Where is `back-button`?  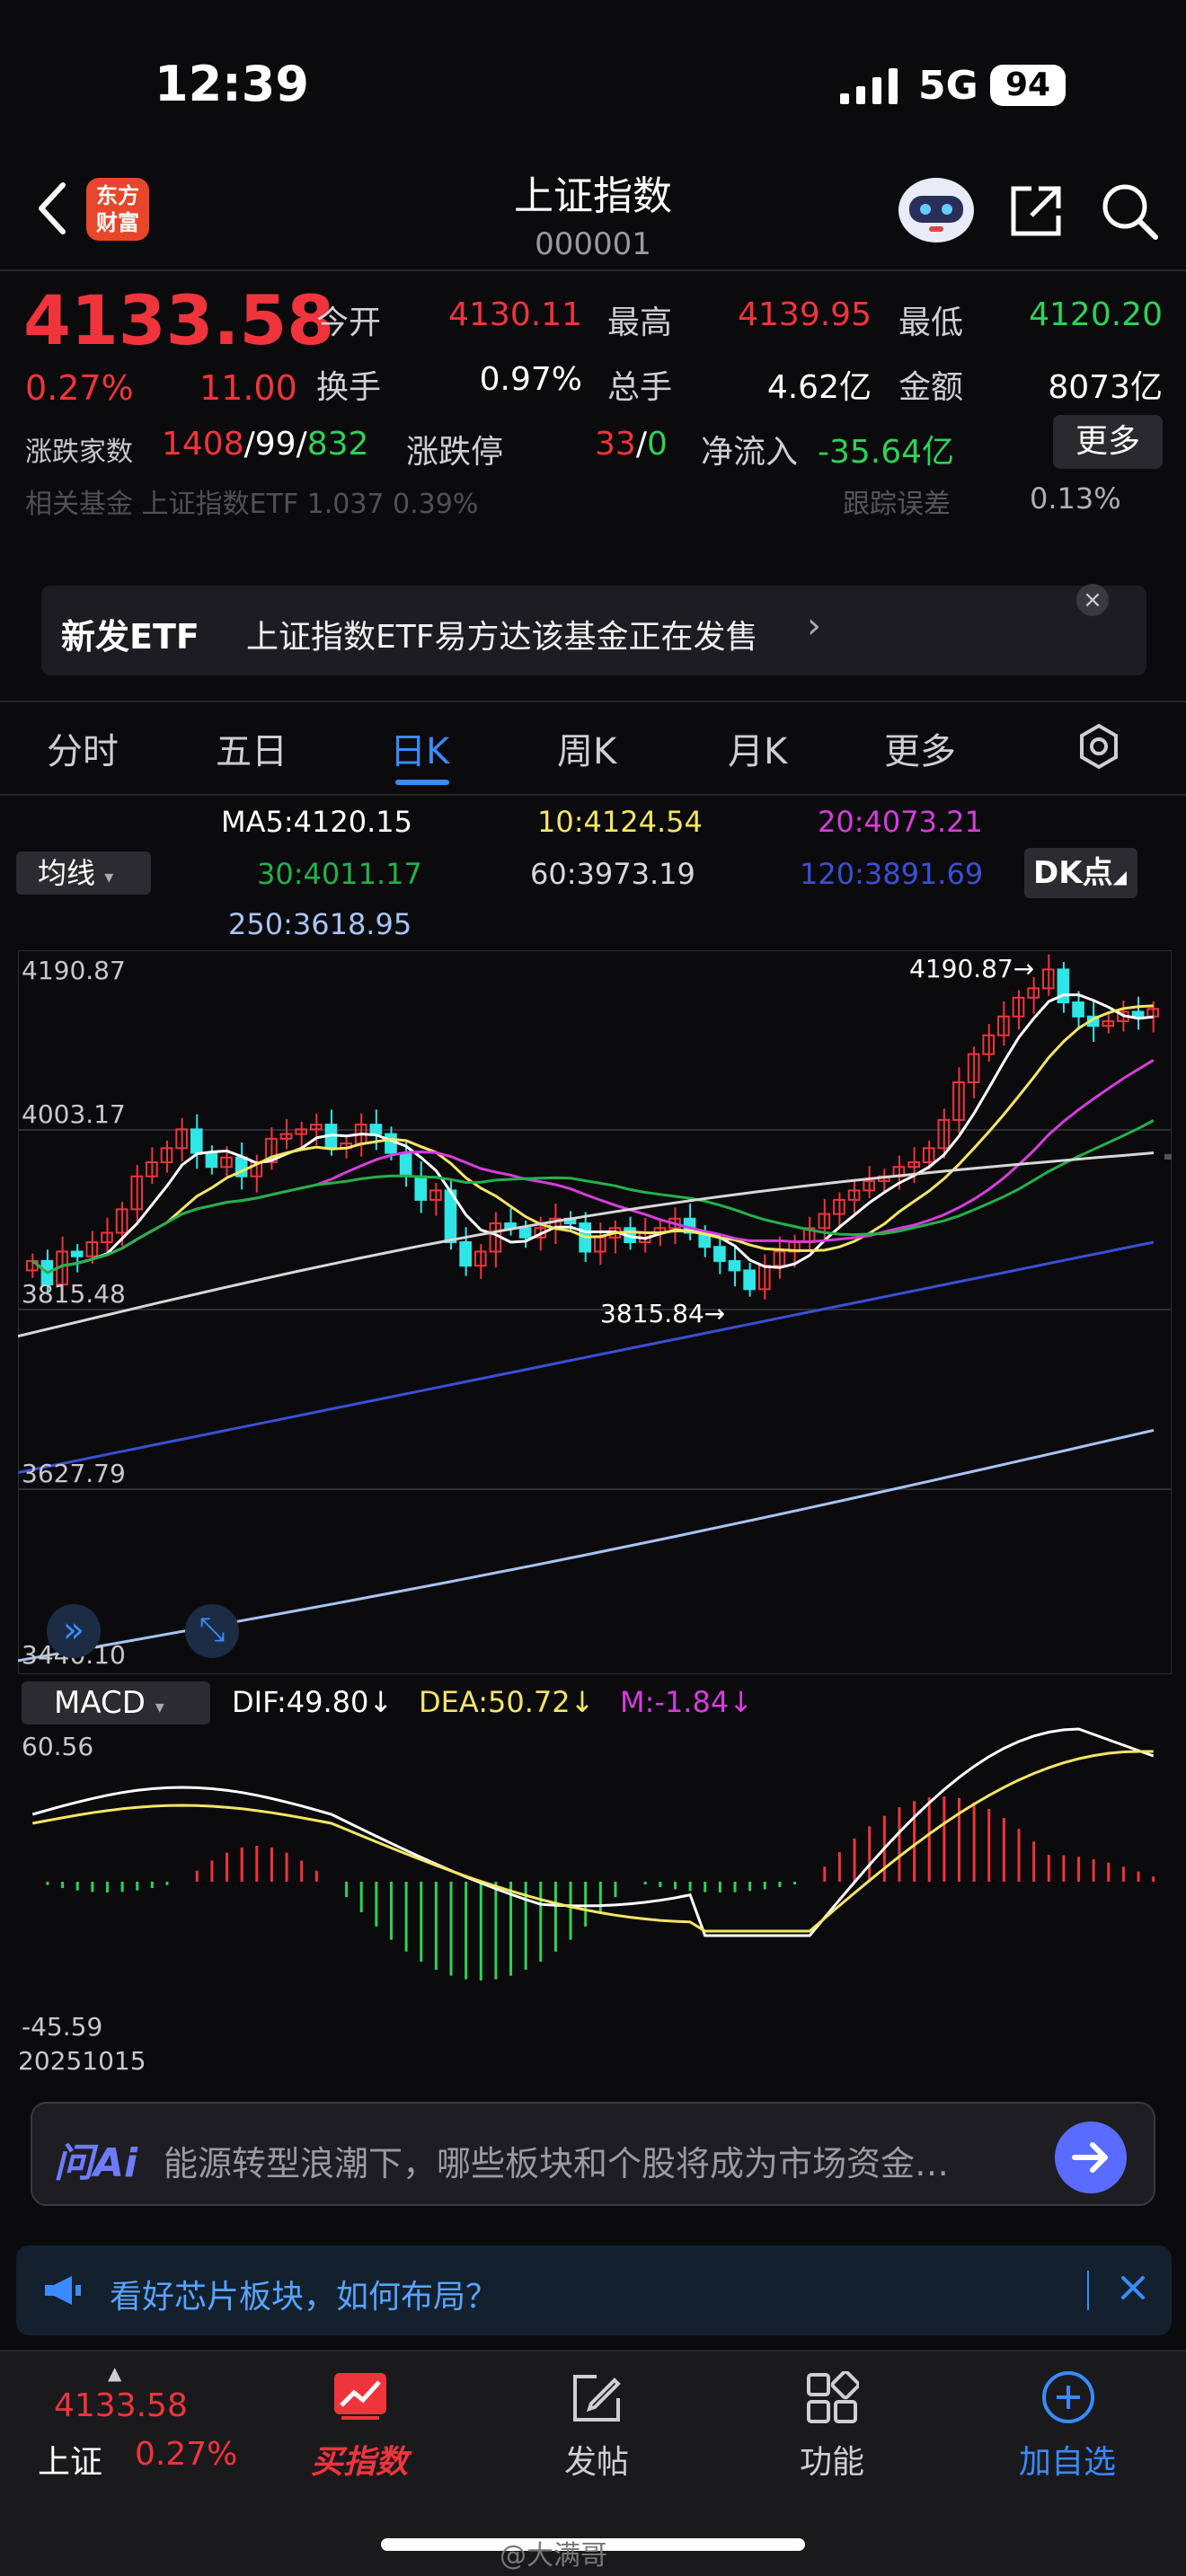
back-button is located at coordinates (52, 208).